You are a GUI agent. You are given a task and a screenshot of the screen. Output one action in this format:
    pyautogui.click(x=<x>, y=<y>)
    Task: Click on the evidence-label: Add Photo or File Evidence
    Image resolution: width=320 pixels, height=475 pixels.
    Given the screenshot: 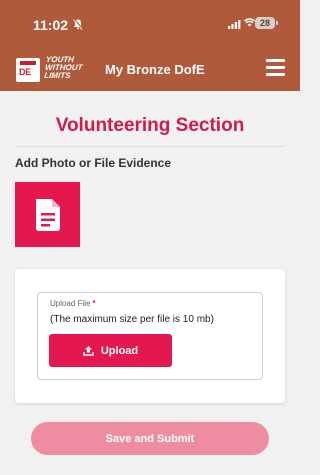 What is the action you would take?
    pyautogui.click(x=93, y=163)
    